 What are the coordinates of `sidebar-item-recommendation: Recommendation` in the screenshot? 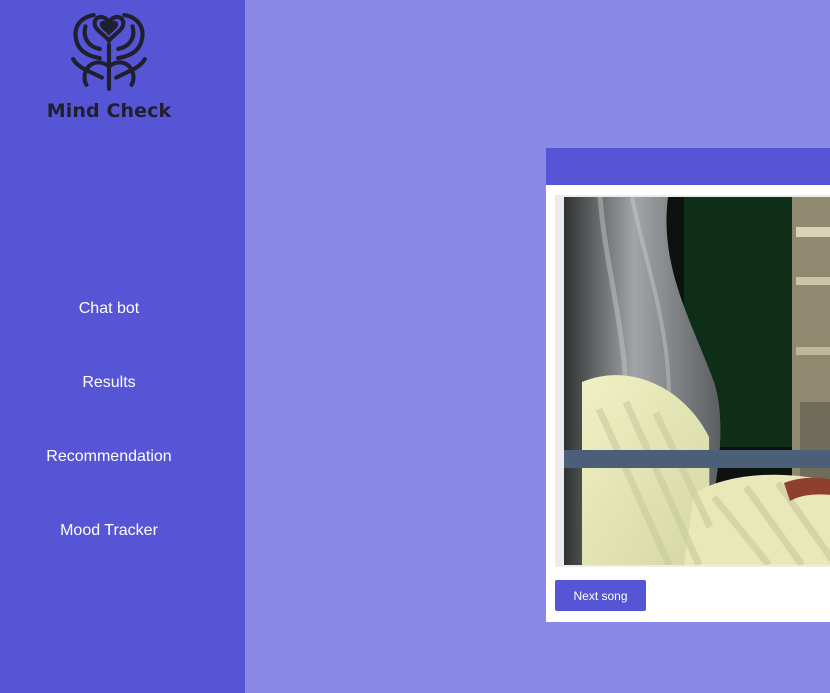 It's located at (109, 457).